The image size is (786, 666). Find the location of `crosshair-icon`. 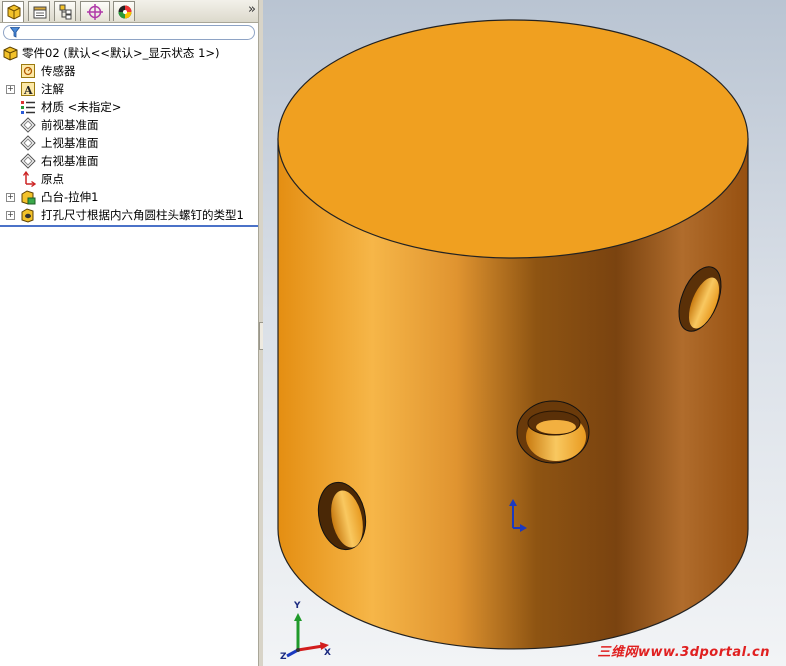

crosshair-icon is located at coordinates (95, 12).